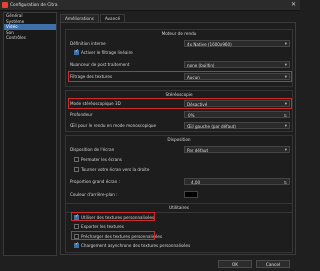 The width and height of the screenshot is (320, 271). What do you see at coordinates (237, 182) in the screenshot?
I see `proportion-spinbox: 4,00` at bounding box center [237, 182].